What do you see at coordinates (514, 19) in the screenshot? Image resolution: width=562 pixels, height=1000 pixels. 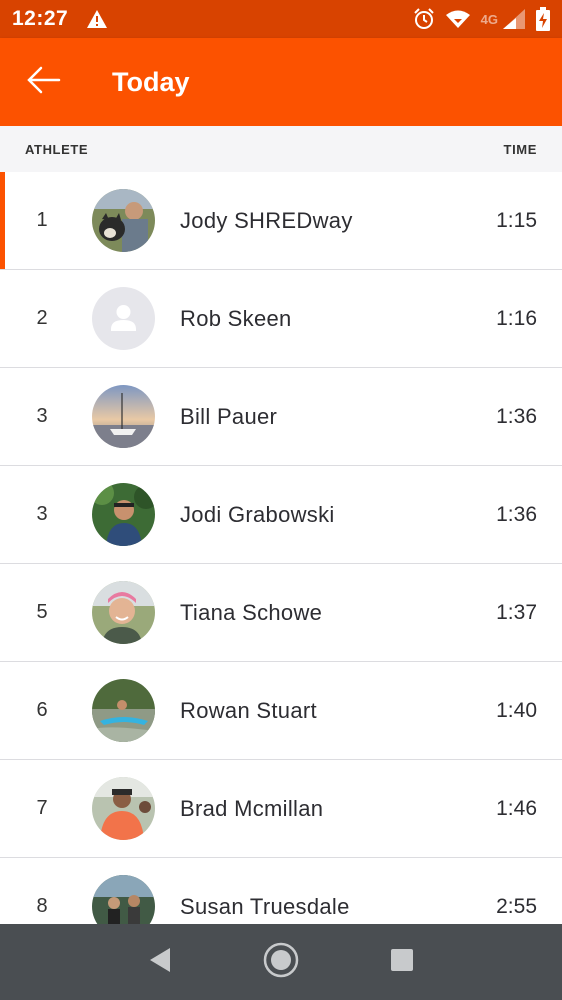 I see `signal-icon` at bounding box center [514, 19].